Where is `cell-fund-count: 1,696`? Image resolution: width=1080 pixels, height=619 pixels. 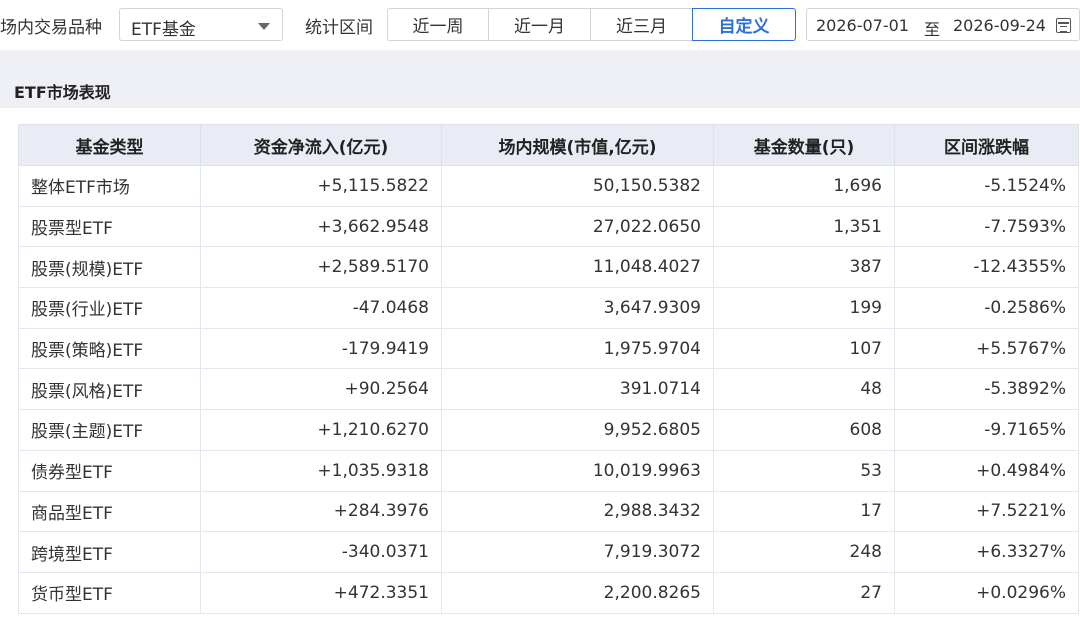 cell-fund-count: 1,696 is located at coordinates (804, 186).